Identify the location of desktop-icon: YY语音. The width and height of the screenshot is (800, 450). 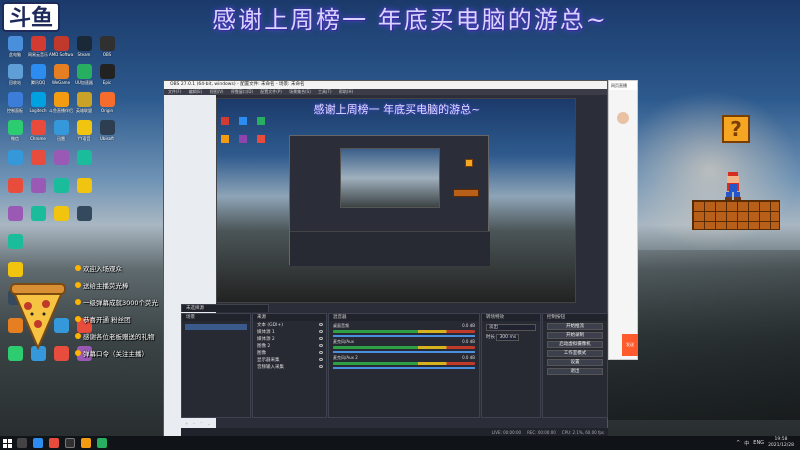
(84, 130).